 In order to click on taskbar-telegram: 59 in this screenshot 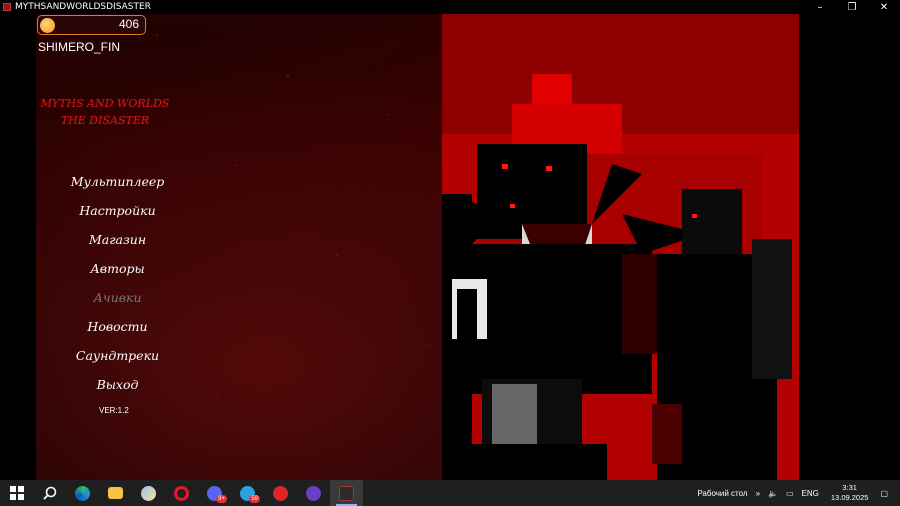, I will do `click(247, 493)`.